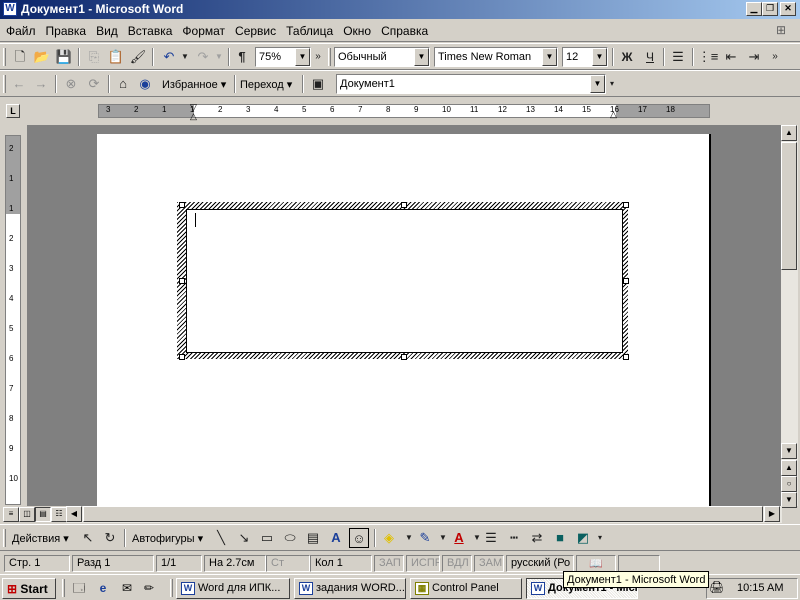  What do you see at coordinates (149, 588) in the screenshot?
I see `quick-launch-icon: ✏` at bounding box center [149, 588].